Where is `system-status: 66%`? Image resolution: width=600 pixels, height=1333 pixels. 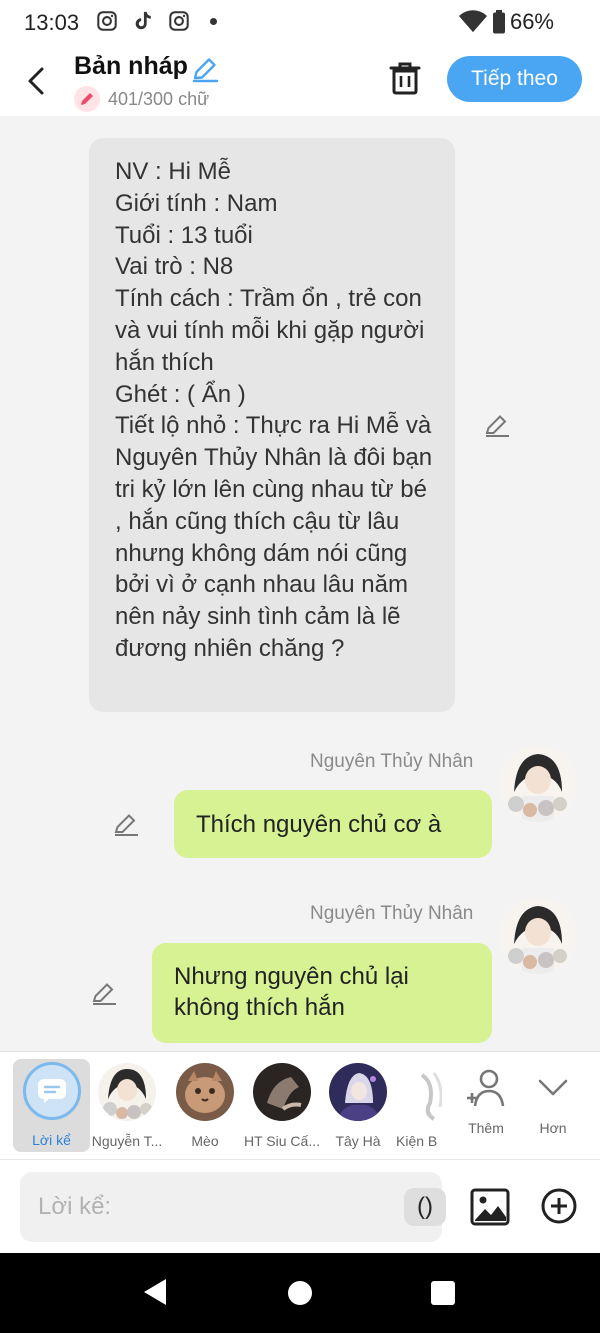
system-status: 66% is located at coordinates (506, 22).